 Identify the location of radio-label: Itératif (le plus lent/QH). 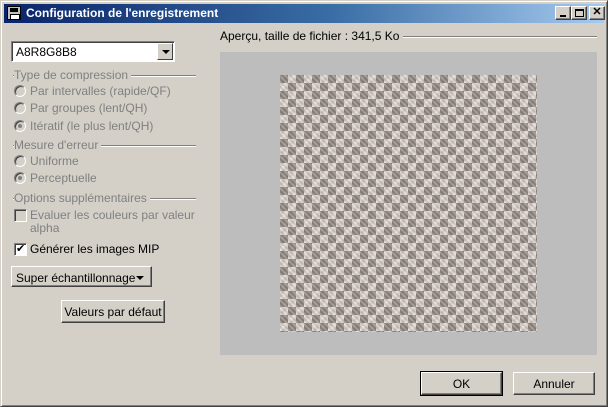
(92, 126).